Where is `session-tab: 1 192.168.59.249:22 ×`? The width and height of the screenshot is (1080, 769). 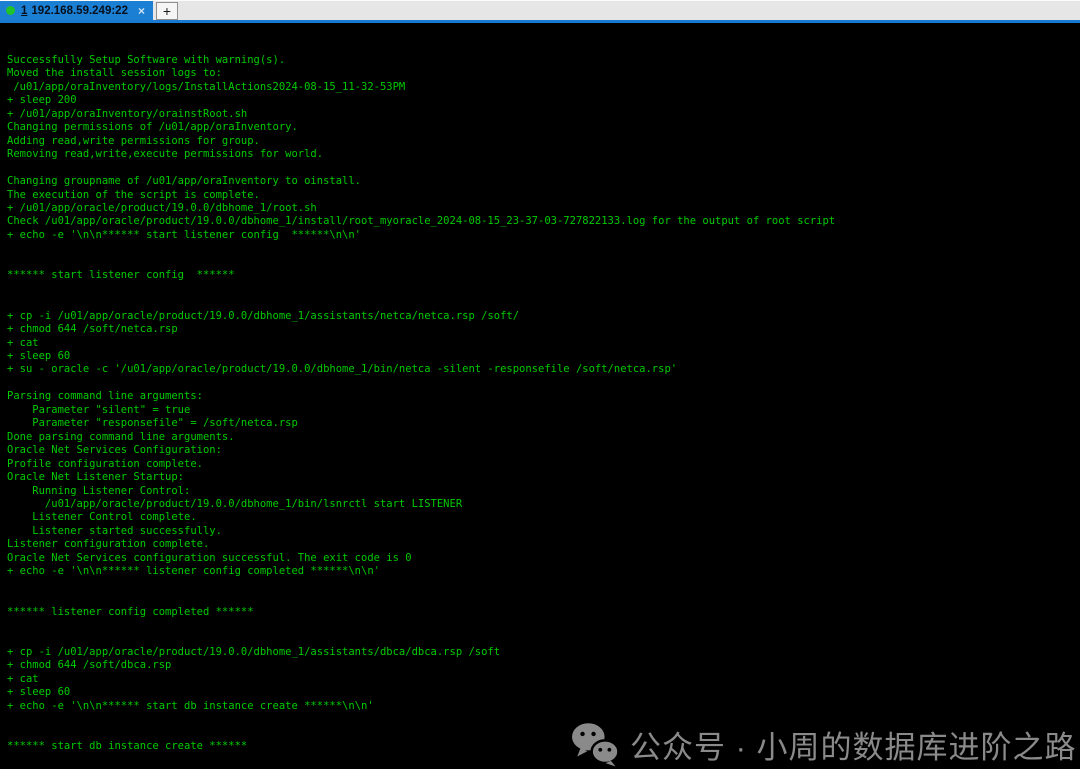
session-tab: 1 192.168.59.249:22 × is located at coordinates (76, 10).